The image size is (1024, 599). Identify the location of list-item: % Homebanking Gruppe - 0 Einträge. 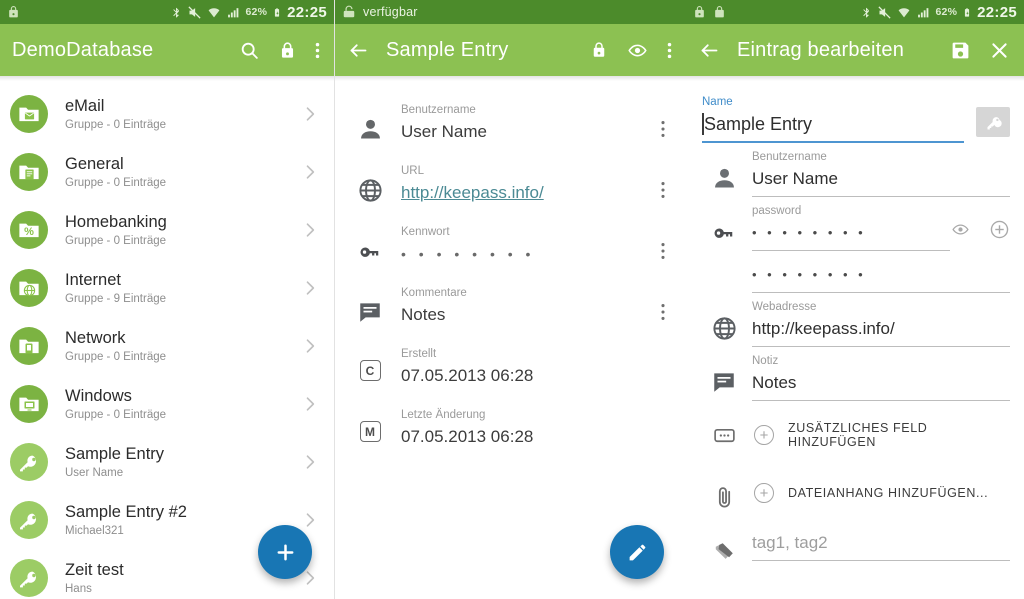
(167, 230).